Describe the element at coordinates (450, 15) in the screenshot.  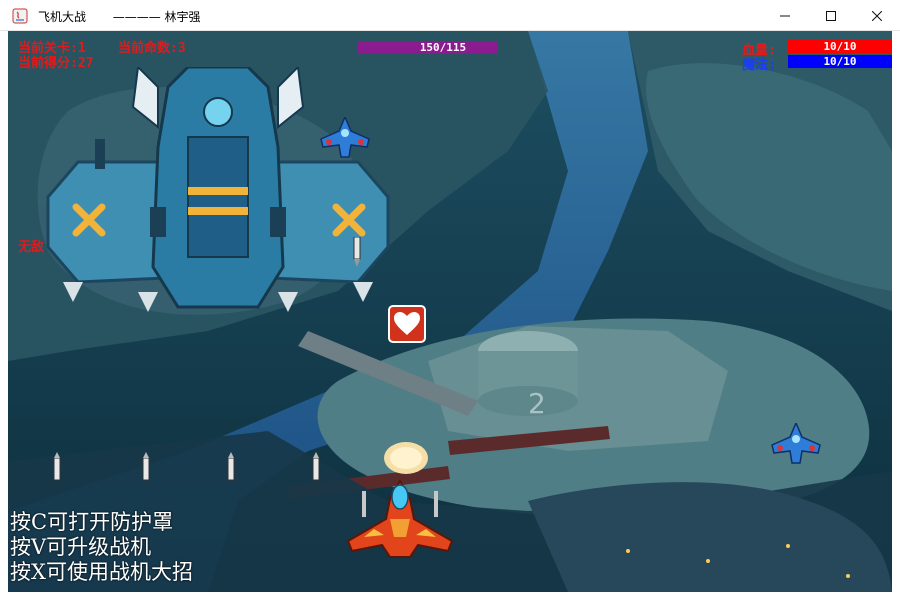
I see `window-titlebar: 飞机大战 ———— 林宇强` at that location.